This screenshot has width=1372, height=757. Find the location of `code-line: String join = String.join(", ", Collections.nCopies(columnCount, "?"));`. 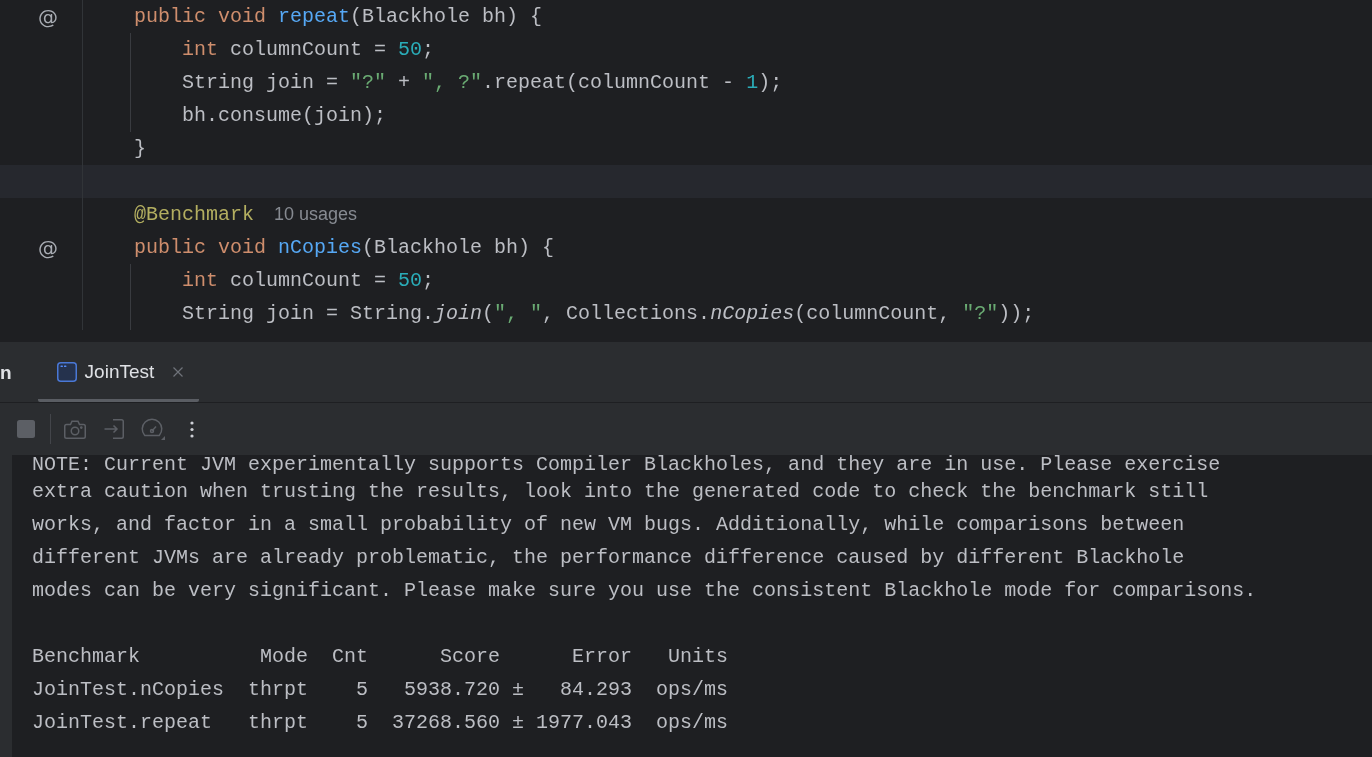

code-line: String join = String.join(", ", Collections.nCopies(columnCount, "?")); is located at coordinates (608, 314).